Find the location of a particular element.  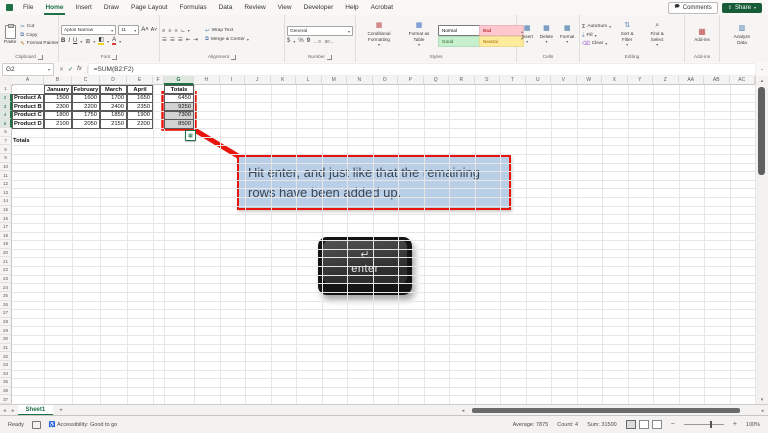

page-layout-view-icon is located at coordinates (643, 424).